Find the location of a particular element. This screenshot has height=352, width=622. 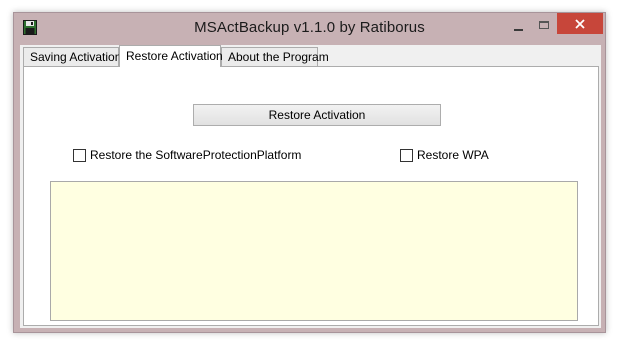

close-button is located at coordinates (580, 23).